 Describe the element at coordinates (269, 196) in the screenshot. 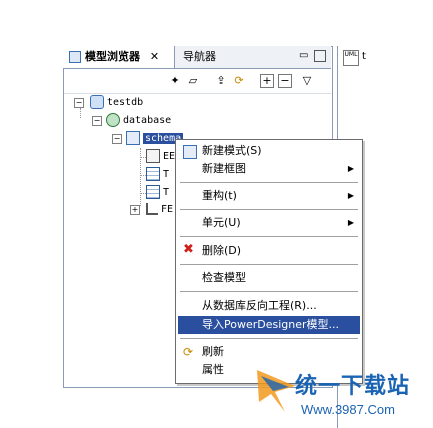

I see `menu-item-refactor: 重构(t) ▶` at that location.